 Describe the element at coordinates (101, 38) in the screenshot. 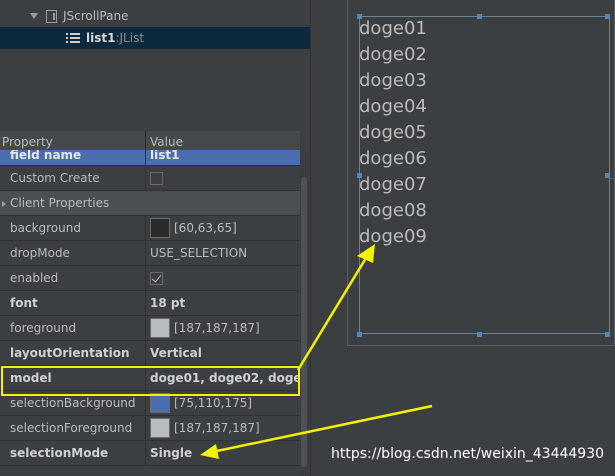

I see `tree-node-name: list1` at that location.